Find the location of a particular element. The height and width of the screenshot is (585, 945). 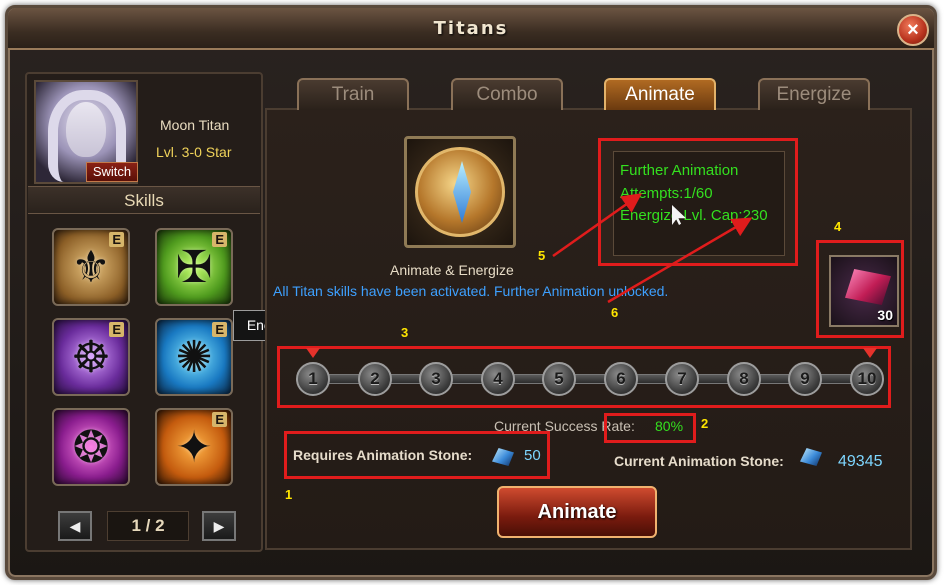

annotation-3: 3 is located at coordinates (405, 332).